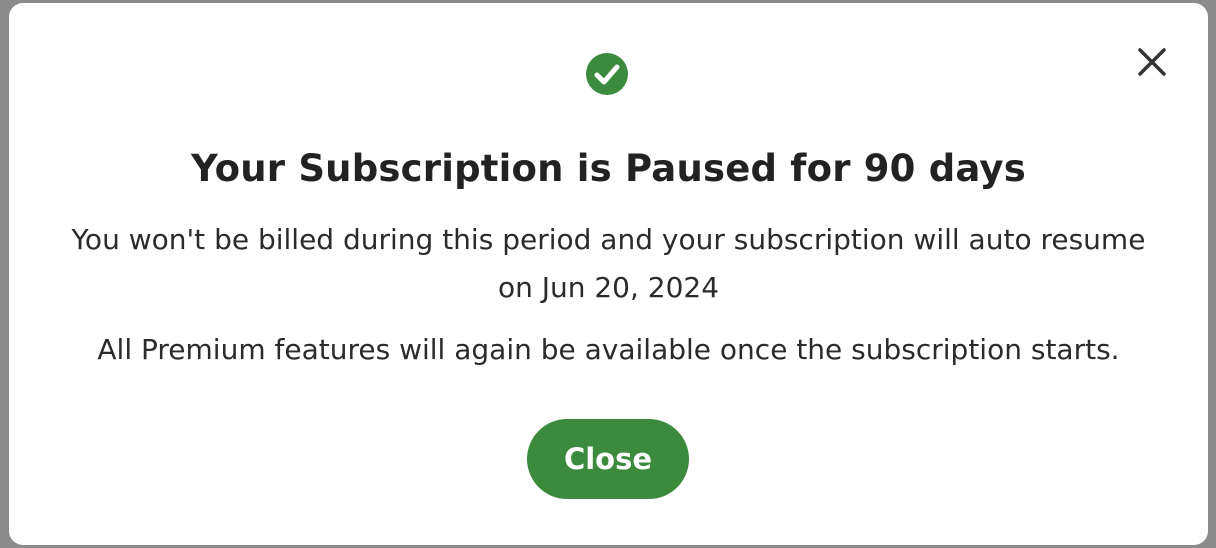 The height and width of the screenshot is (548, 1216). What do you see at coordinates (608, 168) in the screenshot?
I see `dialog-title: Your Subscription is Paused for 90 days` at bounding box center [608, 168].